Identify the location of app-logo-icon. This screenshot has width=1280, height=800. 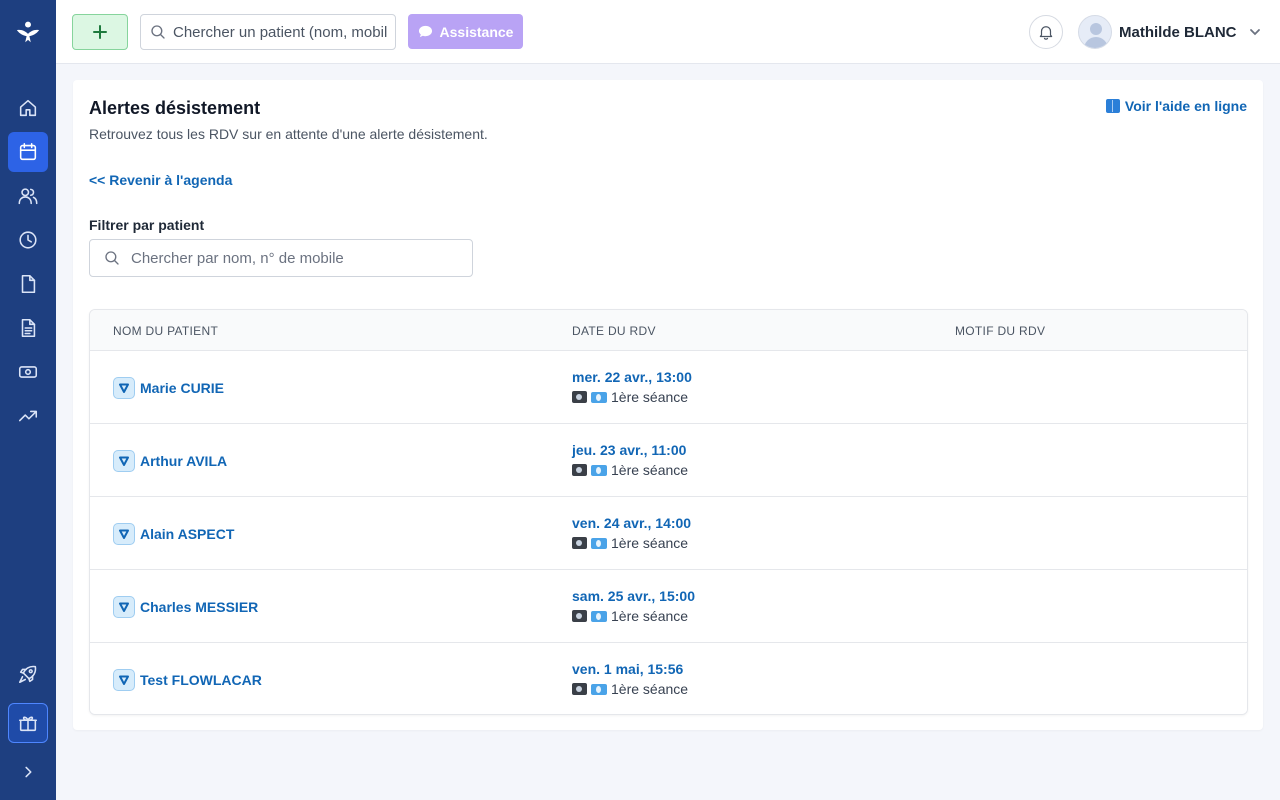
(28, 32).